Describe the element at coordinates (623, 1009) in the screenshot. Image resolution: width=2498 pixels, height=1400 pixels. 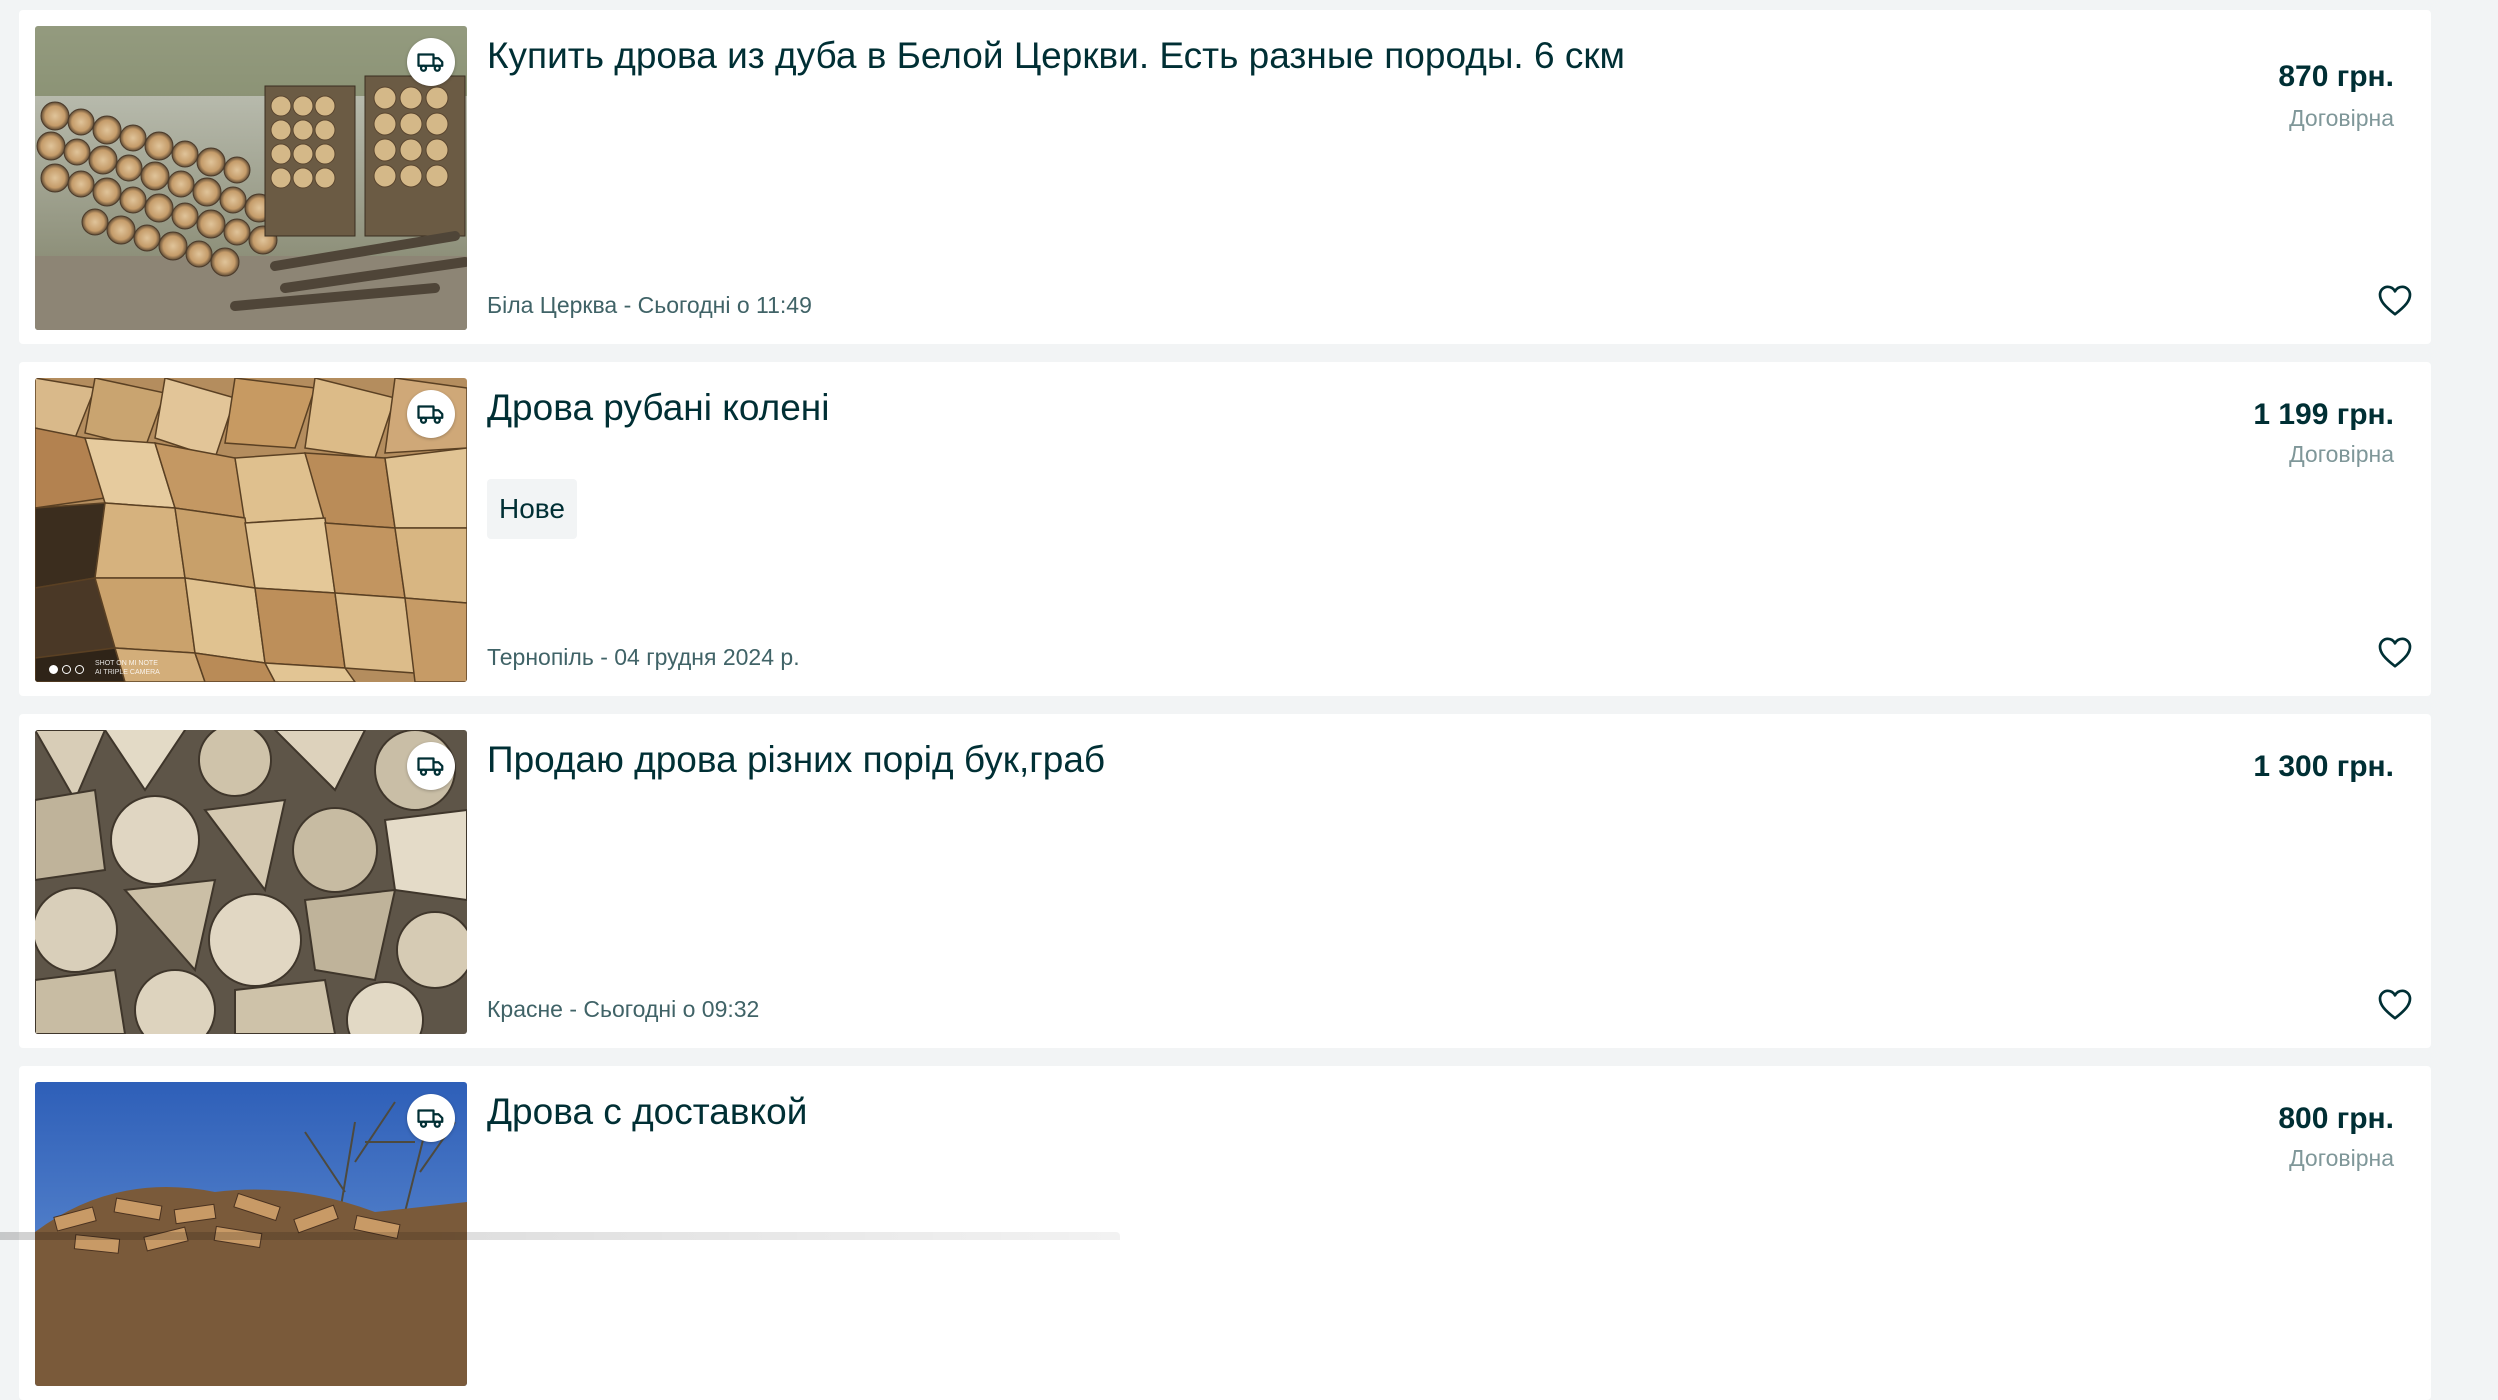
I see `listing-location-date: Красне - Сьогодні о 09:32` at that location.